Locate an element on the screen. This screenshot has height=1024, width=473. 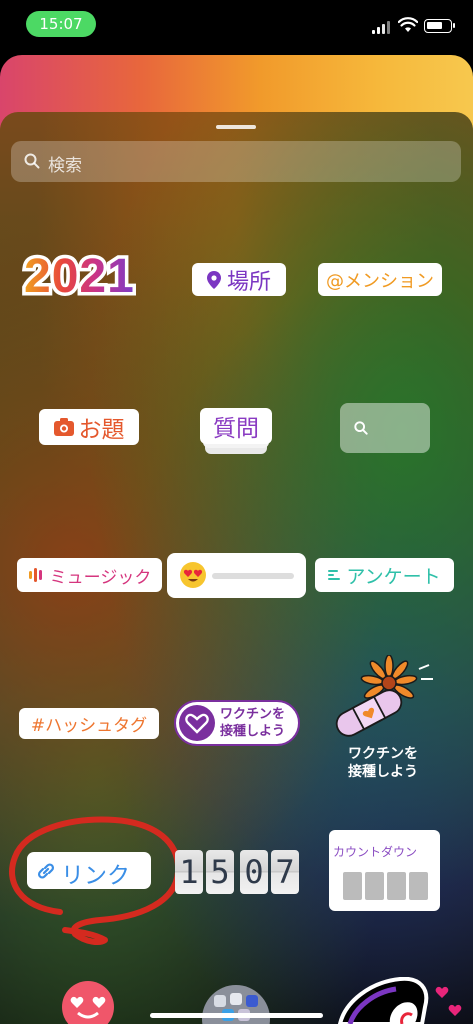
search-placeholder: 検索 is located at coordinates (65, 166).